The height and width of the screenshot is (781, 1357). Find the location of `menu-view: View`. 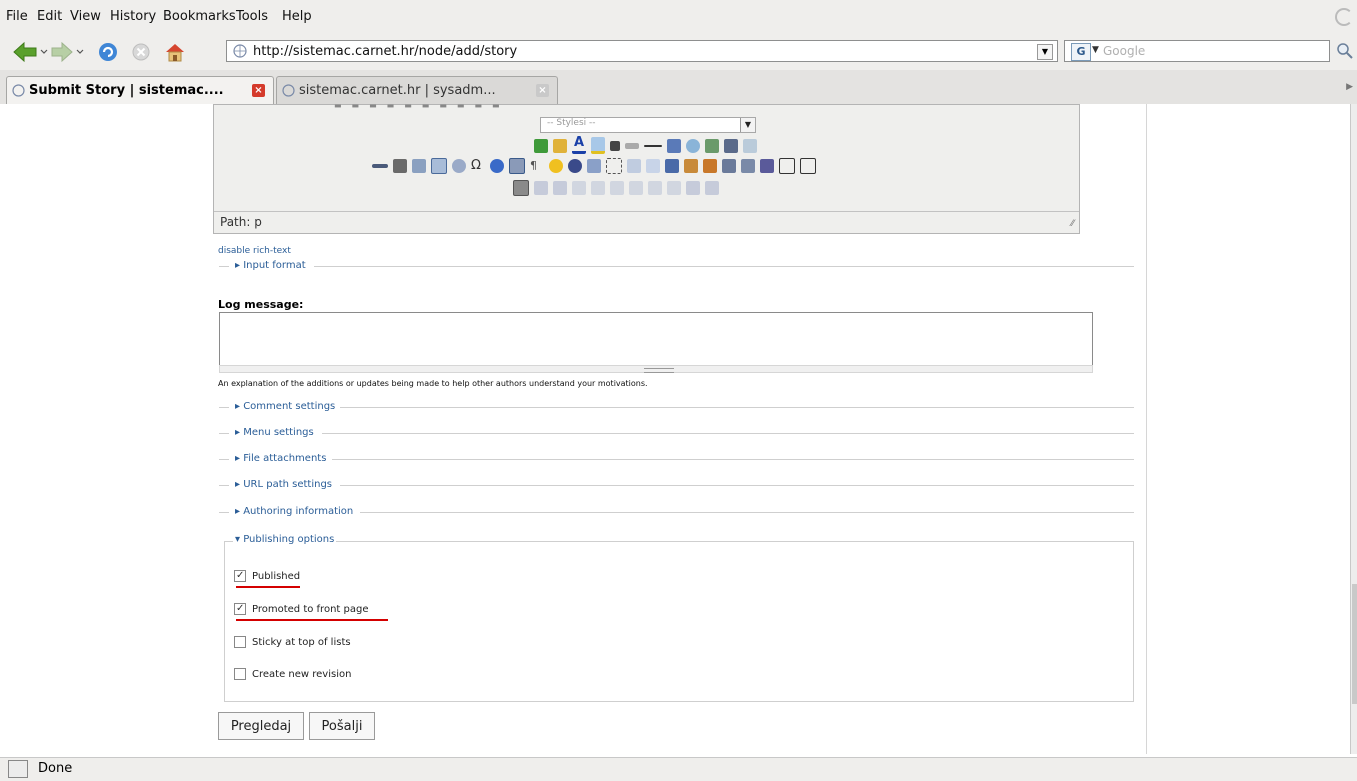

menu-view: View is located at coordinates (85, 16).